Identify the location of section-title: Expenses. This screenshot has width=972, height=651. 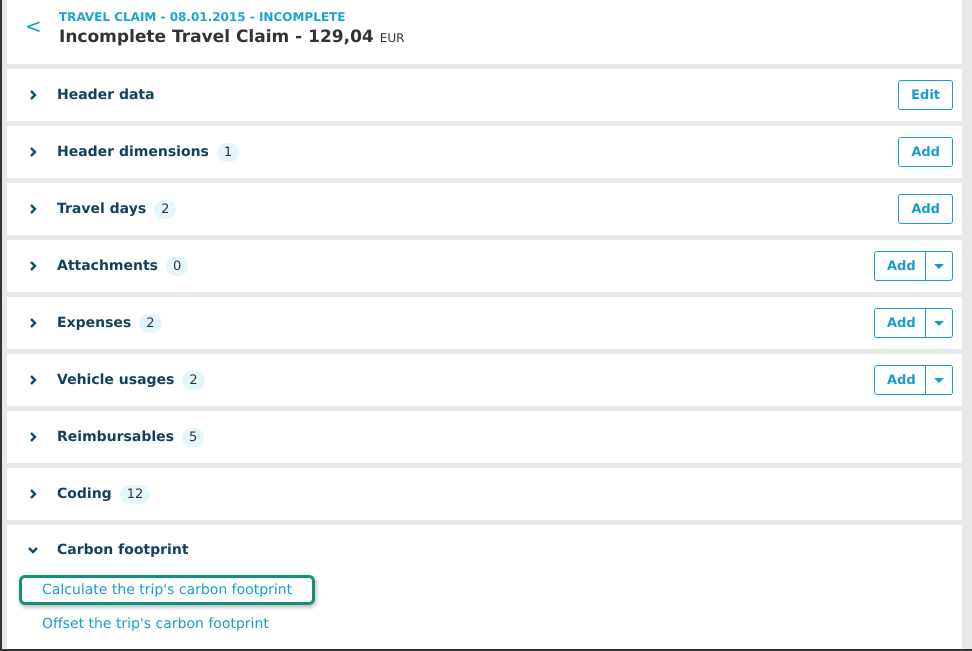
(94, 323).